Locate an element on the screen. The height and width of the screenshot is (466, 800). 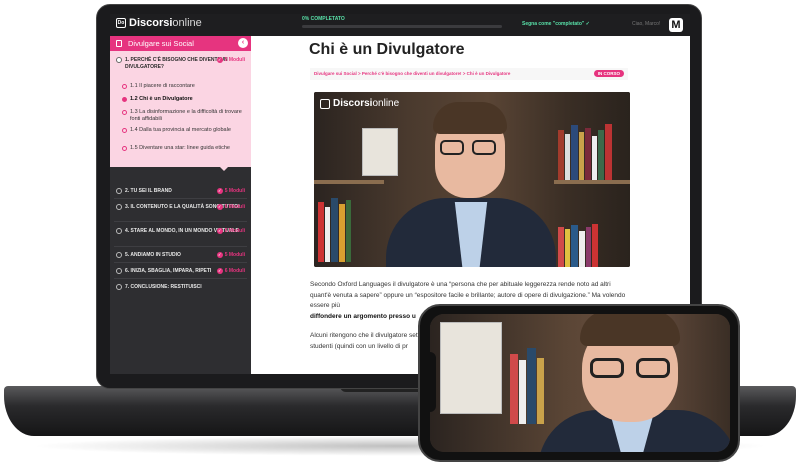
logo-text-bold: Discorsi is located at coordinates (151, 23).